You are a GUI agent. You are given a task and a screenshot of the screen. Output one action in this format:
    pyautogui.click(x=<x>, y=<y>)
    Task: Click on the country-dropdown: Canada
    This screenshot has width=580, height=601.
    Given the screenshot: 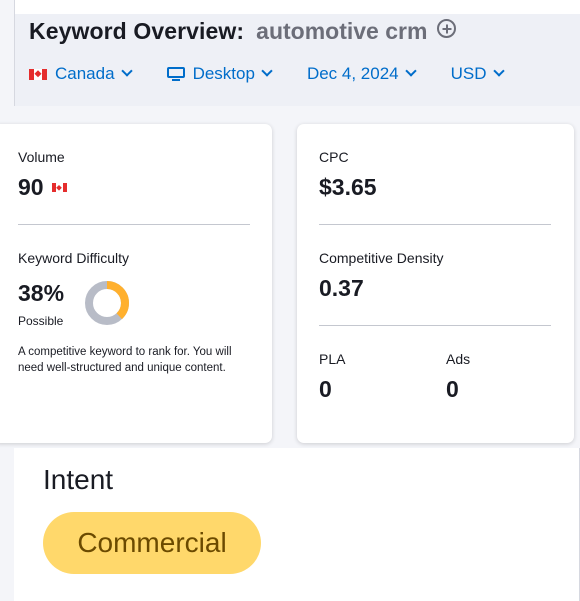 What is the action you would take?
    pyautogui.click(x=81, y=74)
    